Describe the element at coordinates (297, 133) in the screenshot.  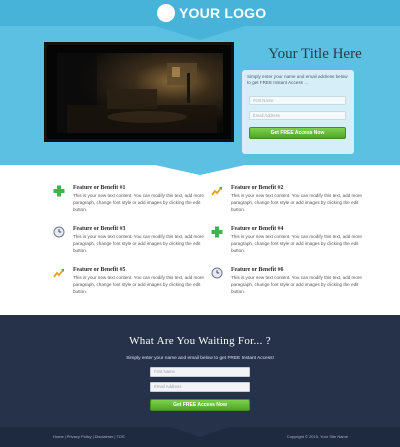
I see `get-access-button: Get FREE Access Now` at that location.